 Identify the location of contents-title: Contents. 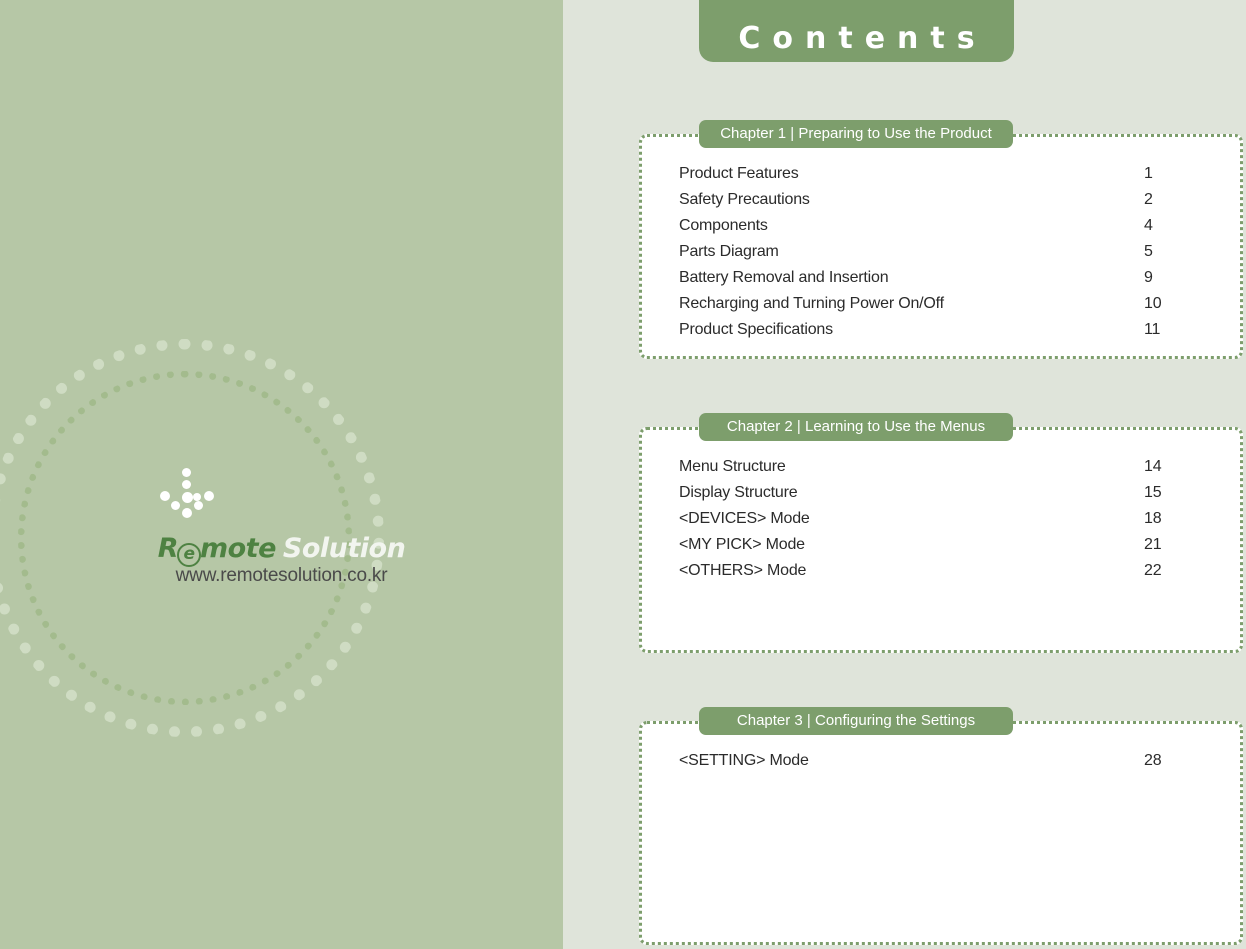
(862, 38).